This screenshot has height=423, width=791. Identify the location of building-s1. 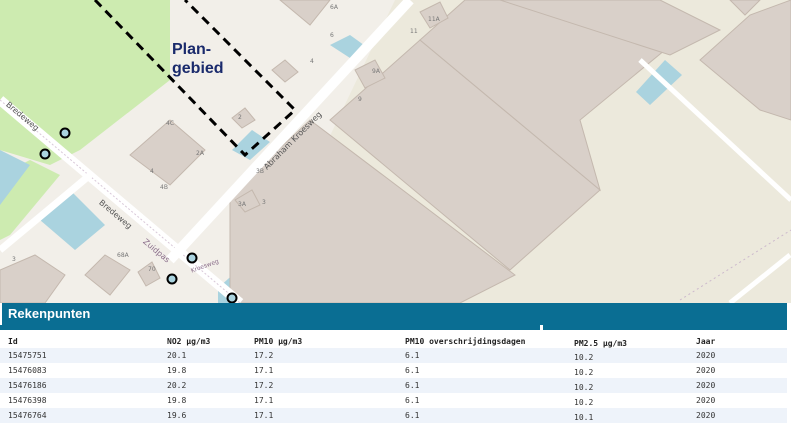
(285, 71).